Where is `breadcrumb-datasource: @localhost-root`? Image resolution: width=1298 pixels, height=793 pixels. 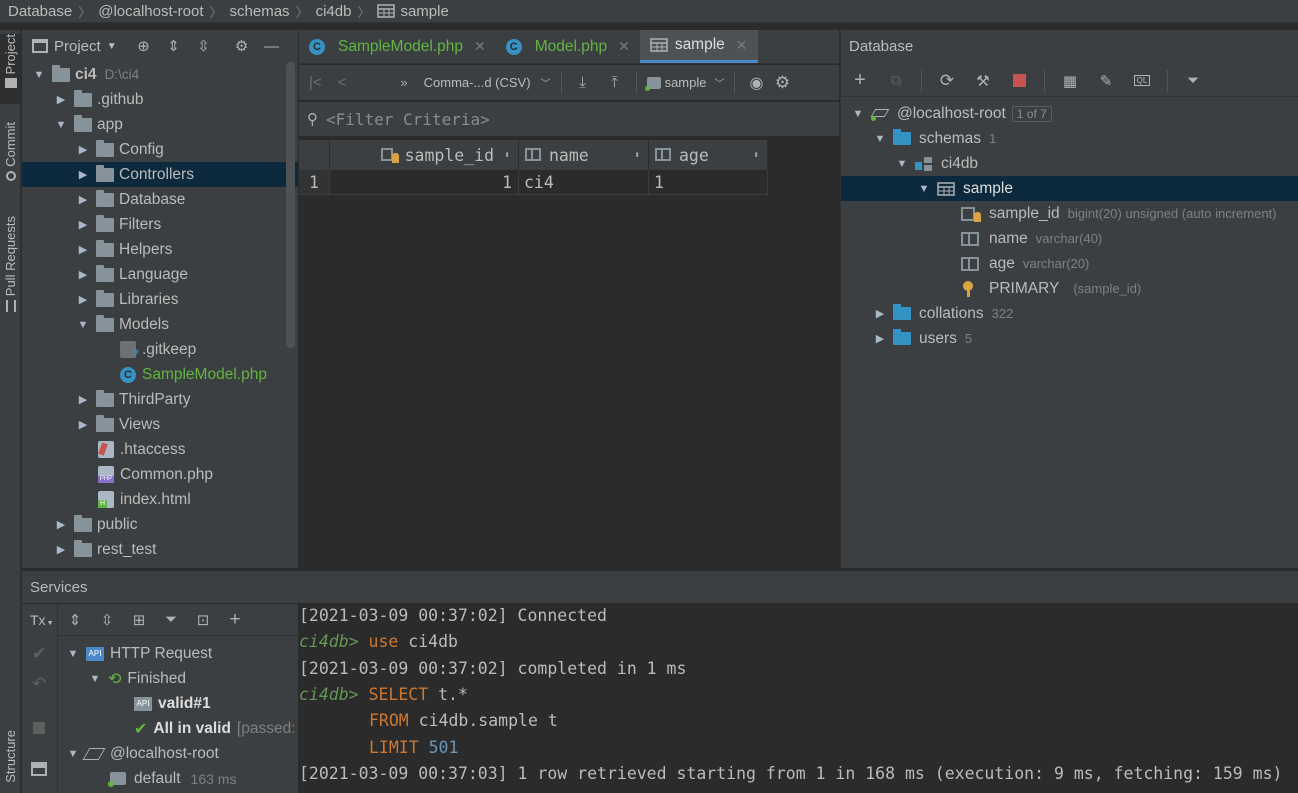 breadcrumb-datasource: @localhost-root is located at coordinates (150, 11).